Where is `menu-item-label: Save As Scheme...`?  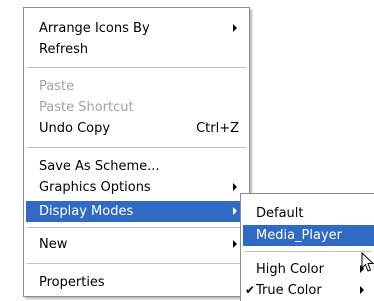 menu-item-label: Save As Scheme... is located at coordinates (99, 166).